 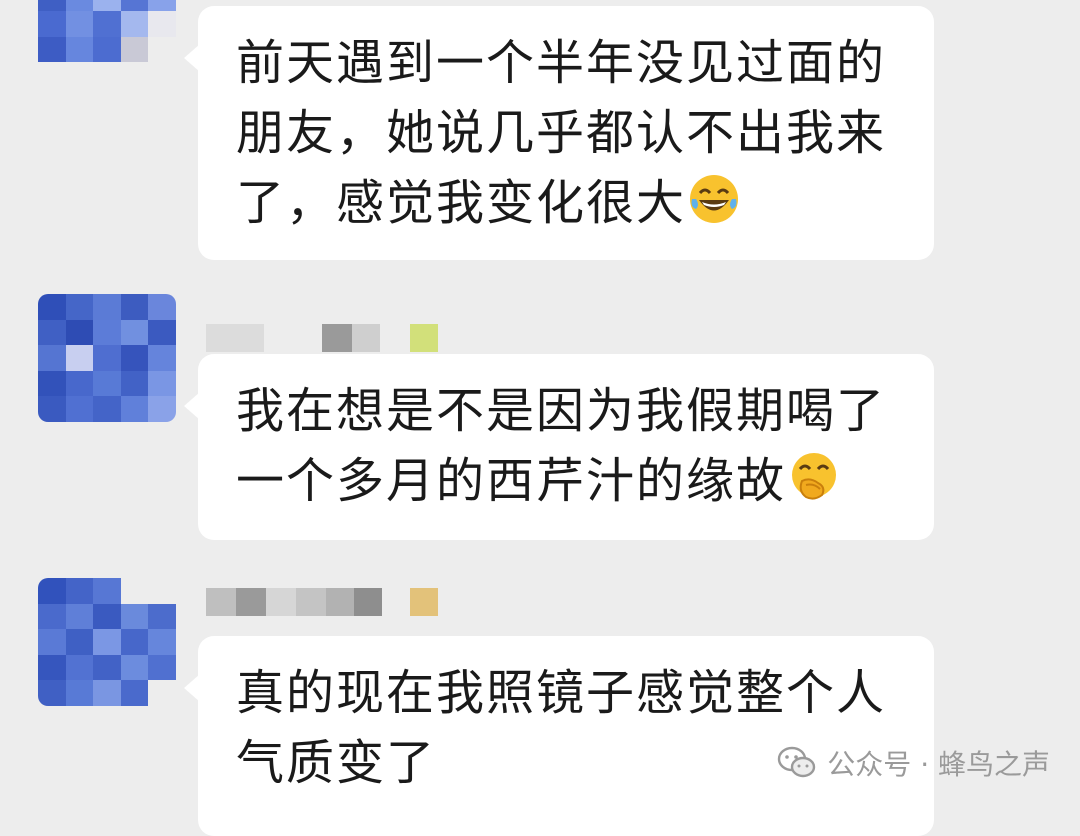 I want to click on message-text: 前天遇到一个半年没见过面的朋友，她说几乎都认不出我来了，感觉我变化很大, so click(x=561, y=133).